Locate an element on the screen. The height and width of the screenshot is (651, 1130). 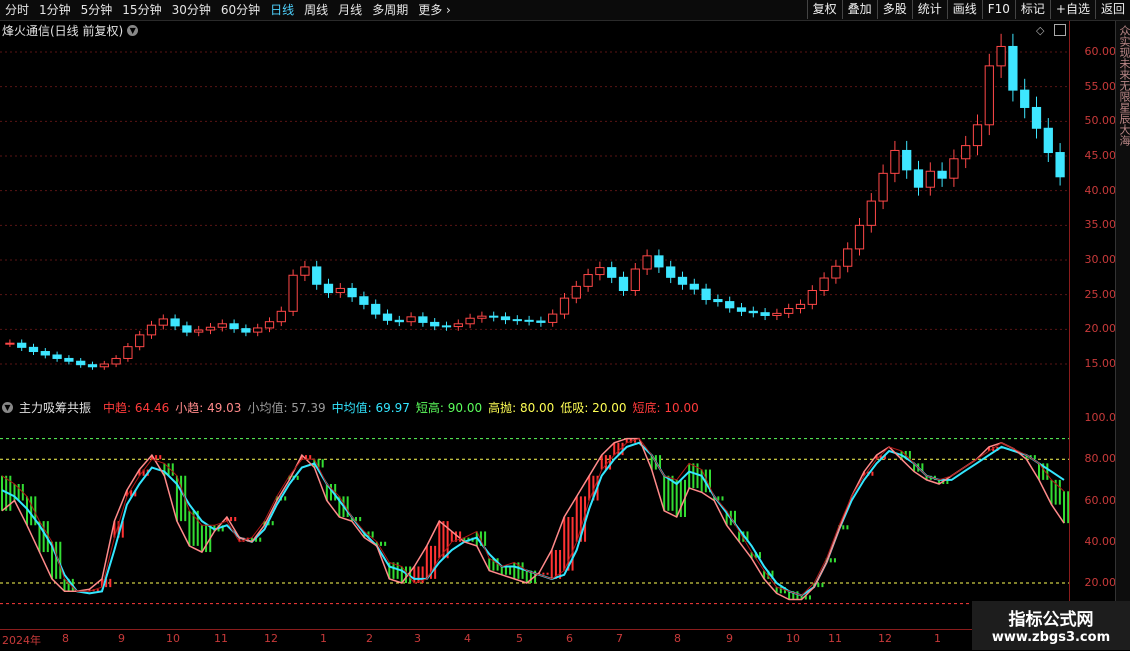
tool-button: 复权 is located at coordinates (824, 9).